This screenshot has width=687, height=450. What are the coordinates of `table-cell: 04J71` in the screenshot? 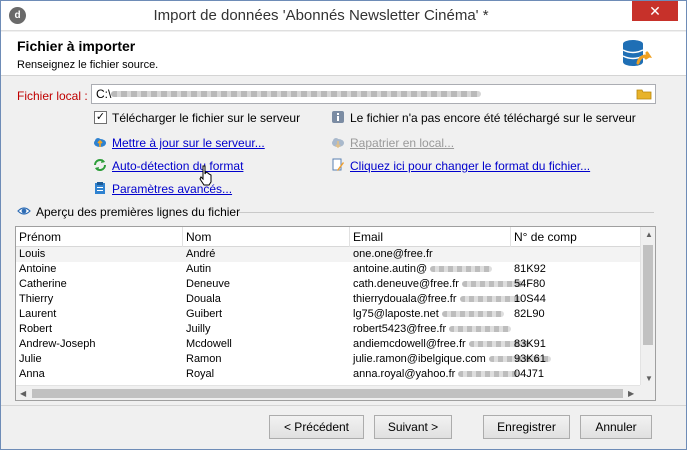 It's located at (529, 374).